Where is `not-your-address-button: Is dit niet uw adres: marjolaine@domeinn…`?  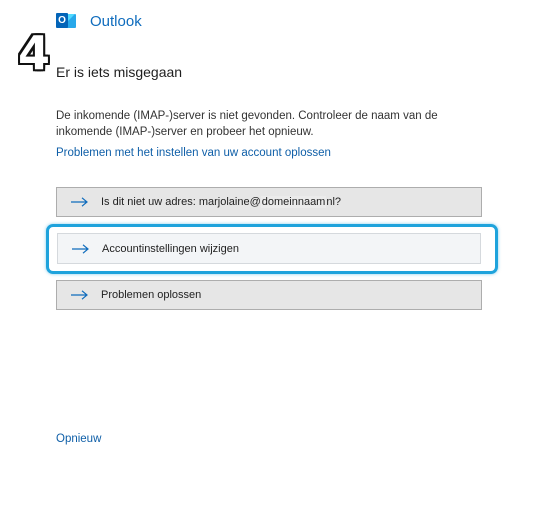
not-your-address-button: Is dit niet uw adres: marjolaine@domeinn… is located at coordinates (269, 202).